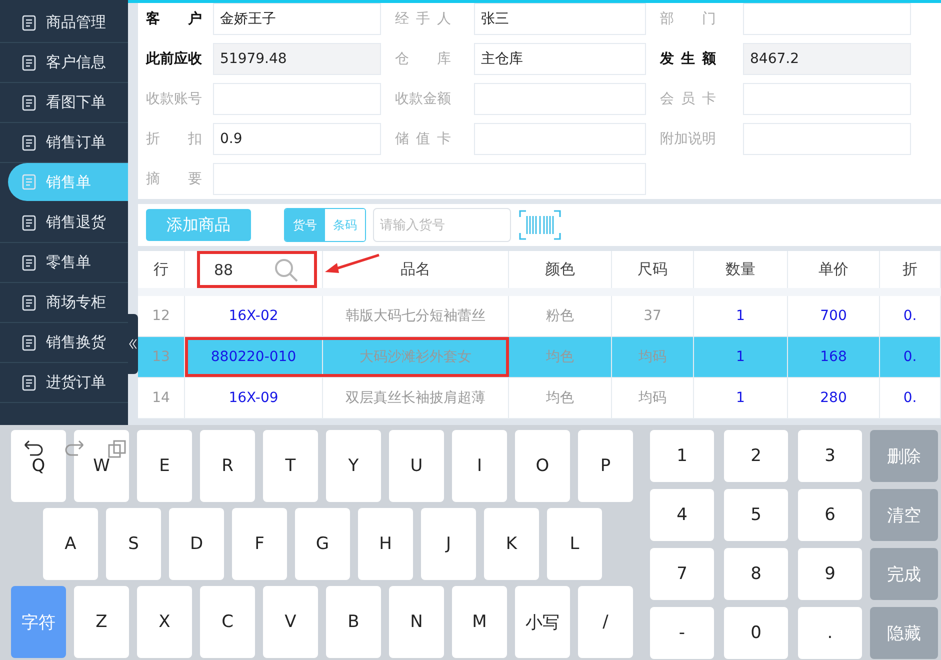 The height and width of the screenshot is (660, 941). Describe the element at coordinates (254, 357) in the screenshot. I see `table-cell: 880220-010` at that location.